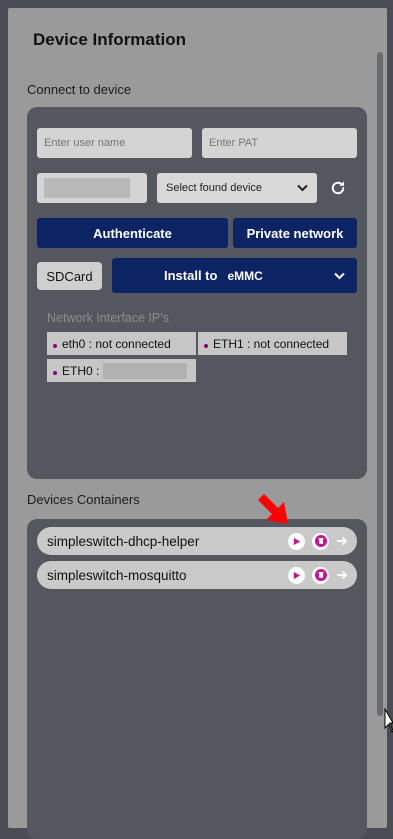 This screenshot has width=393, height=839. I want to click on install-to-select: Install to eMMC, so click(234, 275).